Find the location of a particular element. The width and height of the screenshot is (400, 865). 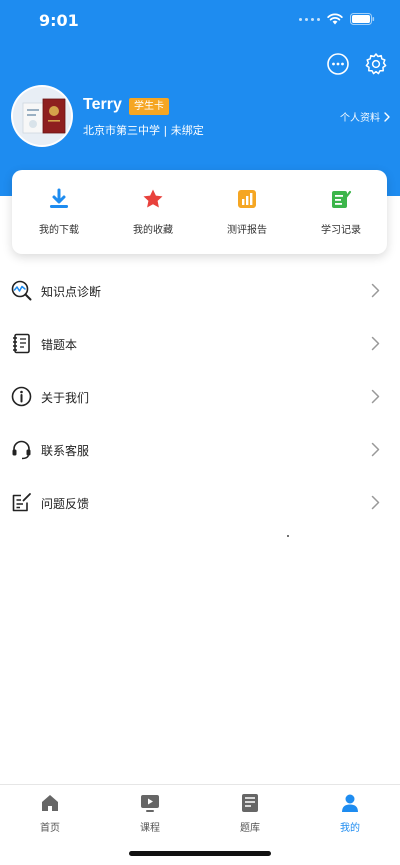

menu-item-knowledge-diagnosis: 知识点诊断 is located at coordinates (200, 291).